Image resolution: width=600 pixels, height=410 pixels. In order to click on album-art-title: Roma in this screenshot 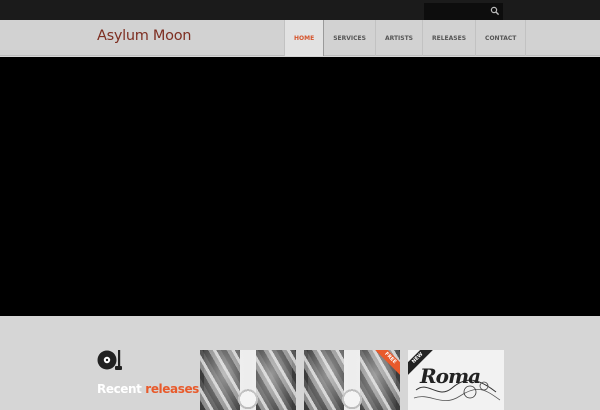, I will do `click(450, 376)`.